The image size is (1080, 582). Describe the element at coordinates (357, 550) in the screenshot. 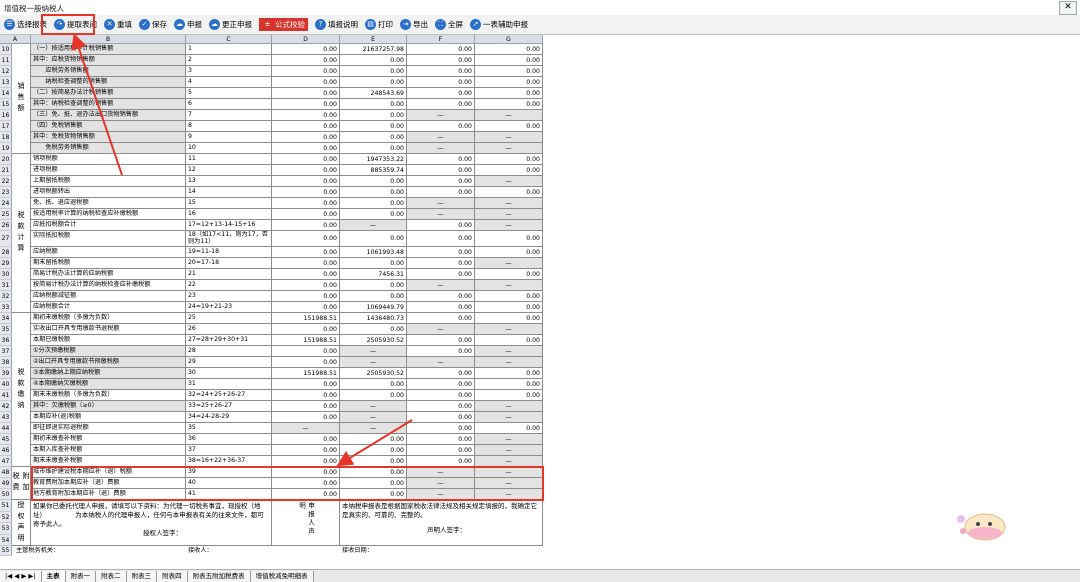

I see `receive-date-label: 接收日期：` at that location.